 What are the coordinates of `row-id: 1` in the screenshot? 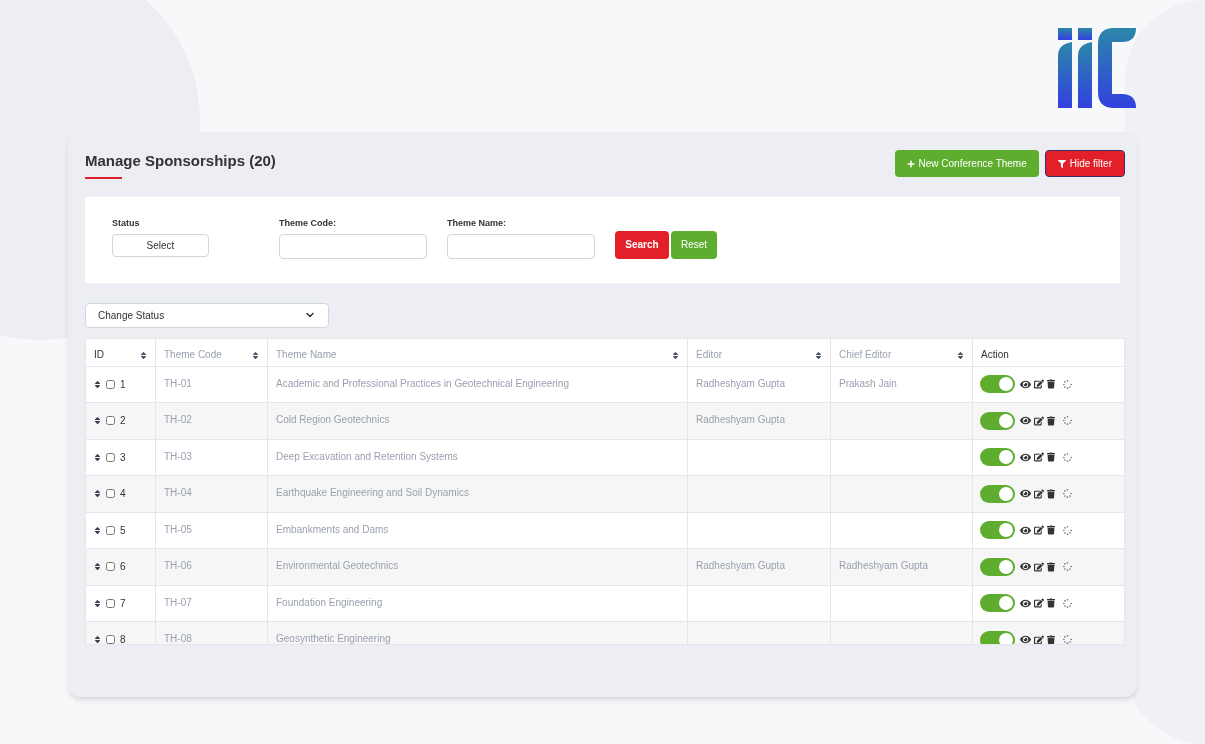 It's located at (123, 384).